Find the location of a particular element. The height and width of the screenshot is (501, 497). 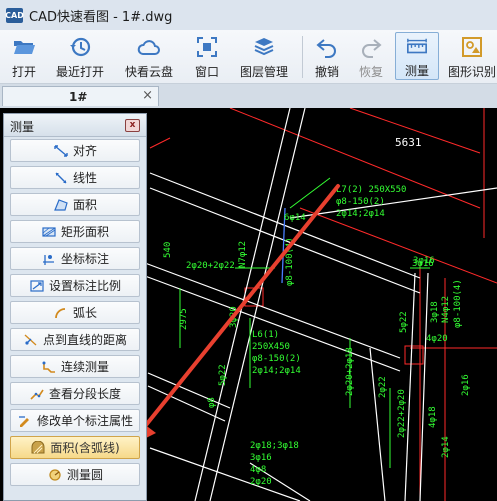

area-icon is located at coordinates (61, 204).